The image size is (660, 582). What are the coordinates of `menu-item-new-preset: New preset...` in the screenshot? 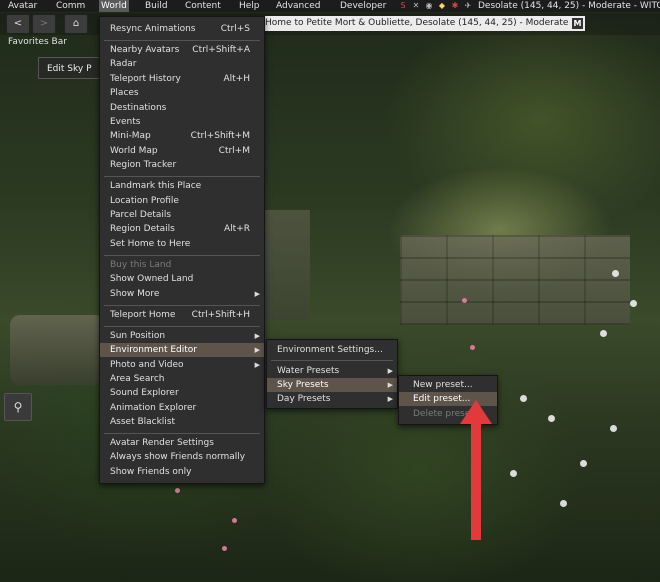 It's located at (448, 385).